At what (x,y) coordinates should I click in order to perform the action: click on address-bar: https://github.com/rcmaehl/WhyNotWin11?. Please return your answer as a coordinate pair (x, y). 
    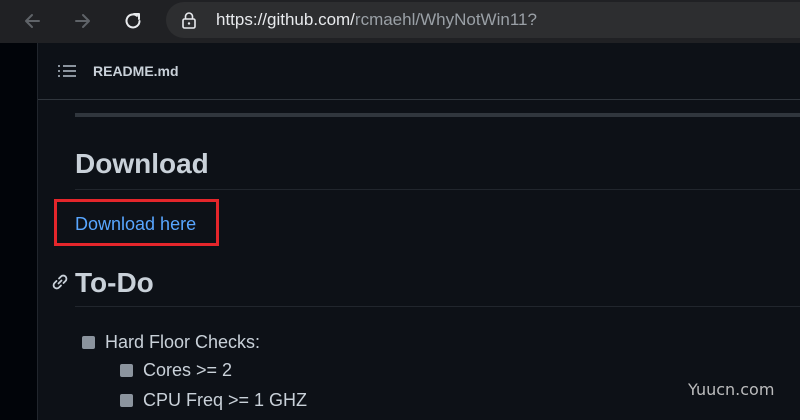
    Looking at the image, I should click on (483, 20).